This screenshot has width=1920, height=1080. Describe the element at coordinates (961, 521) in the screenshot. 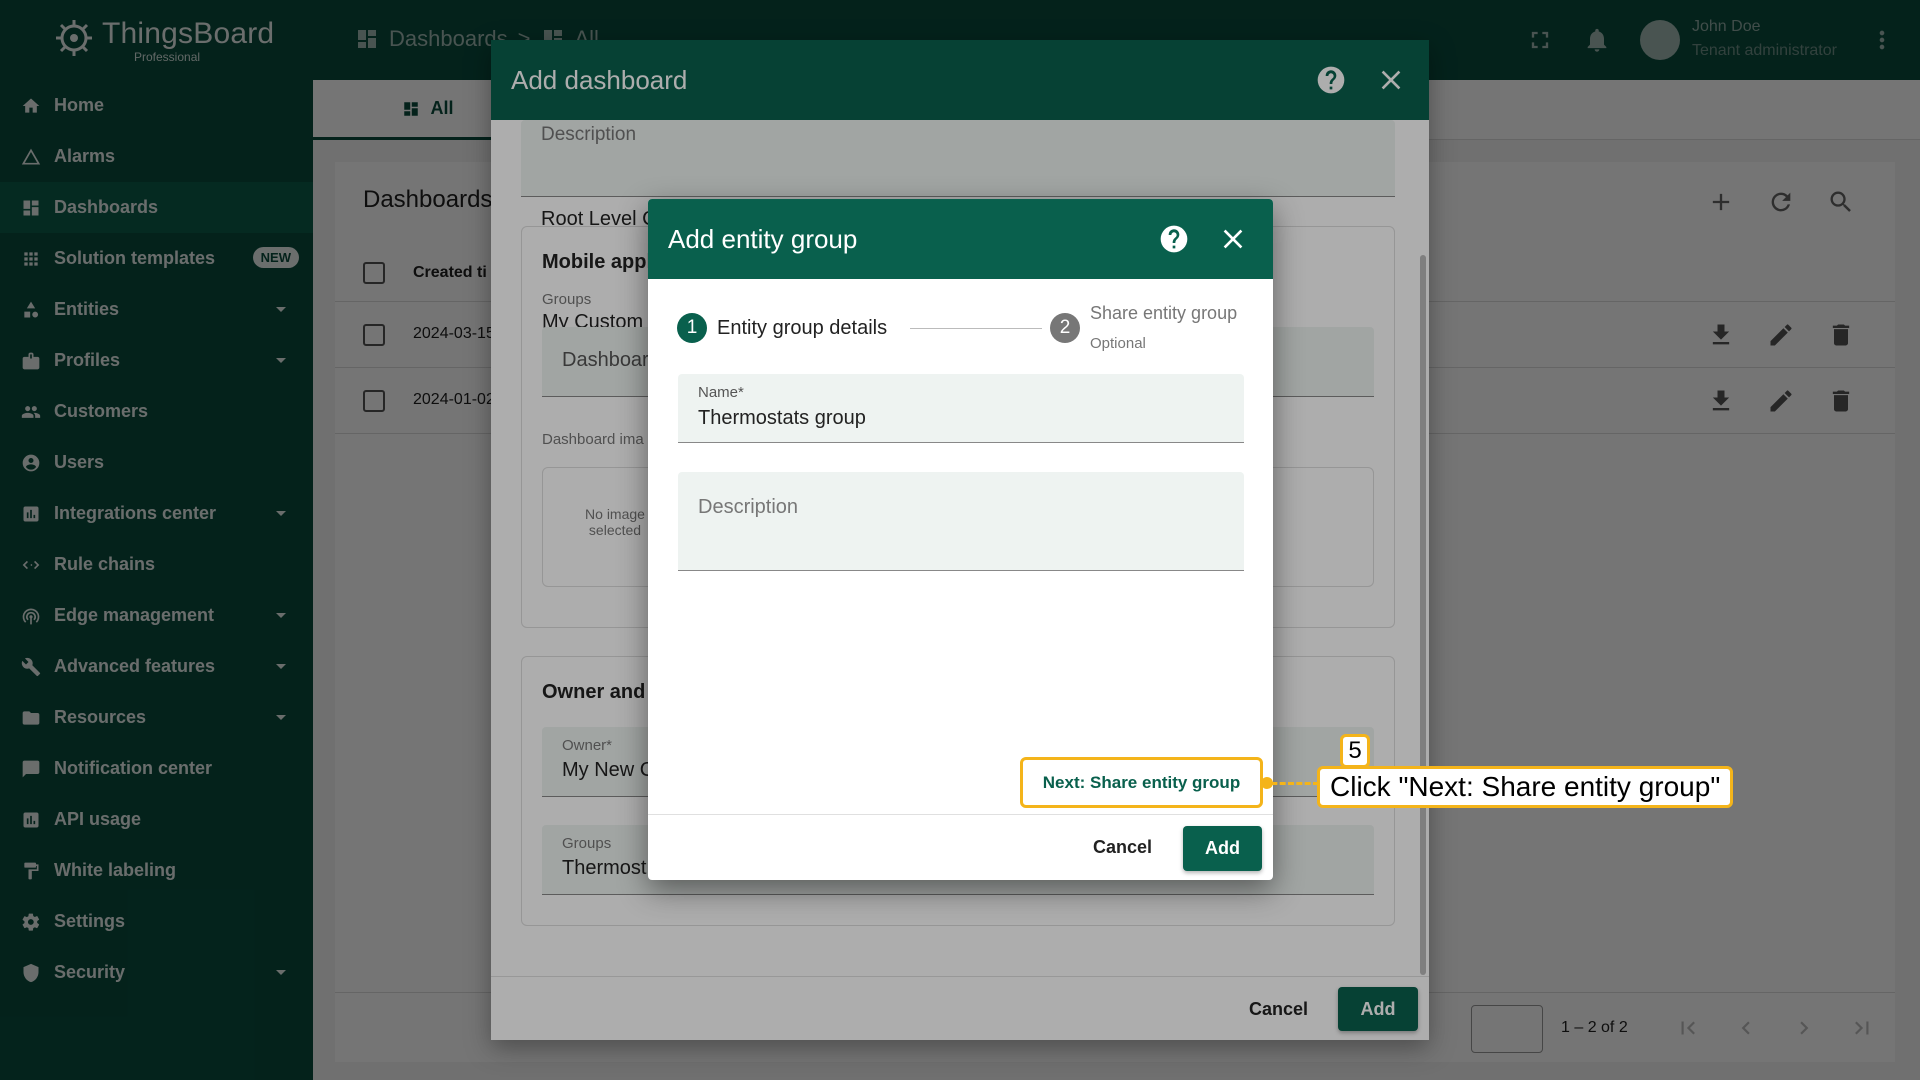

I see `description-field: Description` at that location.